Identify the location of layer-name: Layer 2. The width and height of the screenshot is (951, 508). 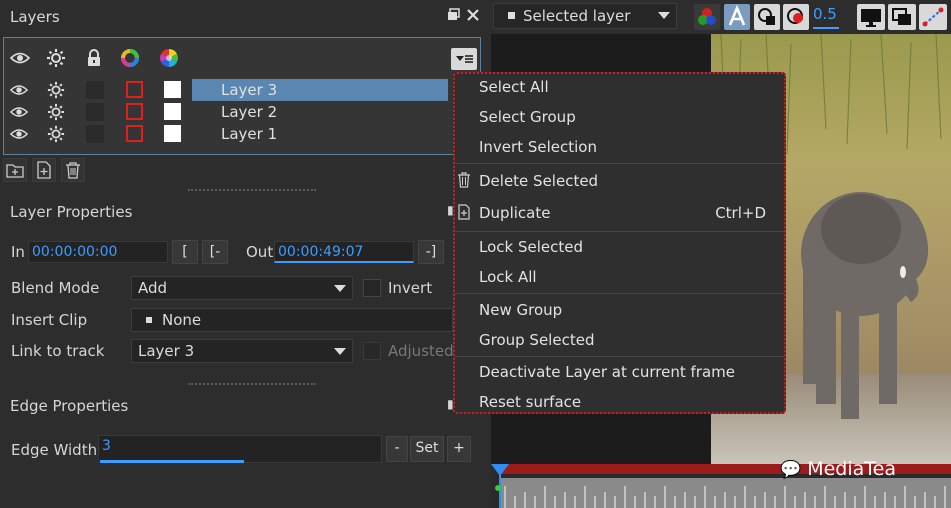
(320, 112).